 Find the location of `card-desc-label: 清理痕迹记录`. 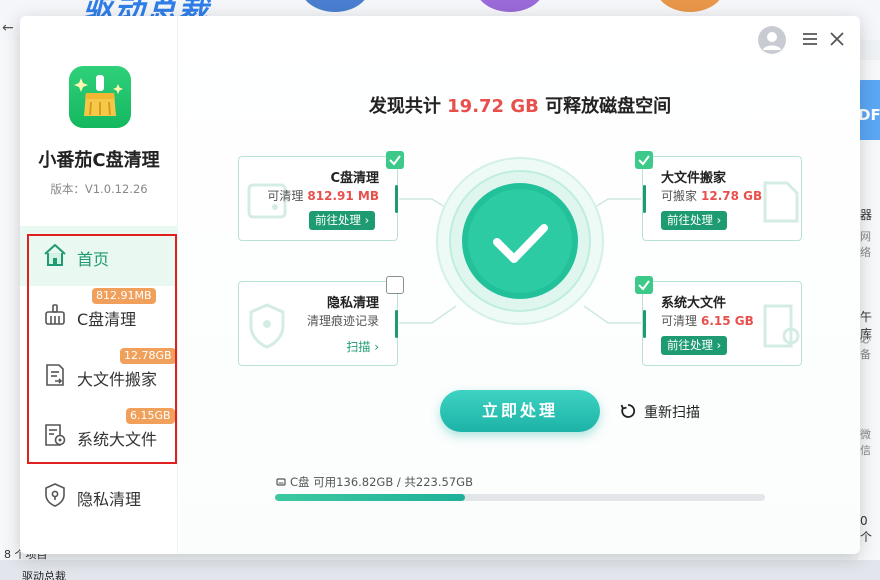

card-desc-label: 清理痕迹记录 is located at coordinates (342, 321).